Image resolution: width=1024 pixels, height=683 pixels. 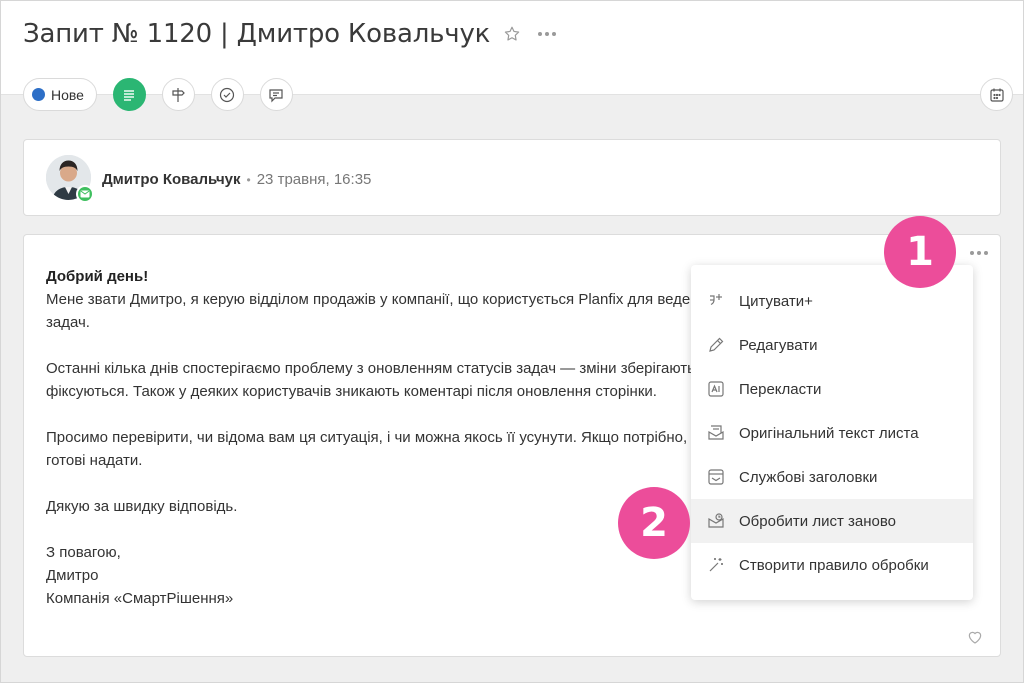 I want to click on calendar-button, so click(x=996, y=94).